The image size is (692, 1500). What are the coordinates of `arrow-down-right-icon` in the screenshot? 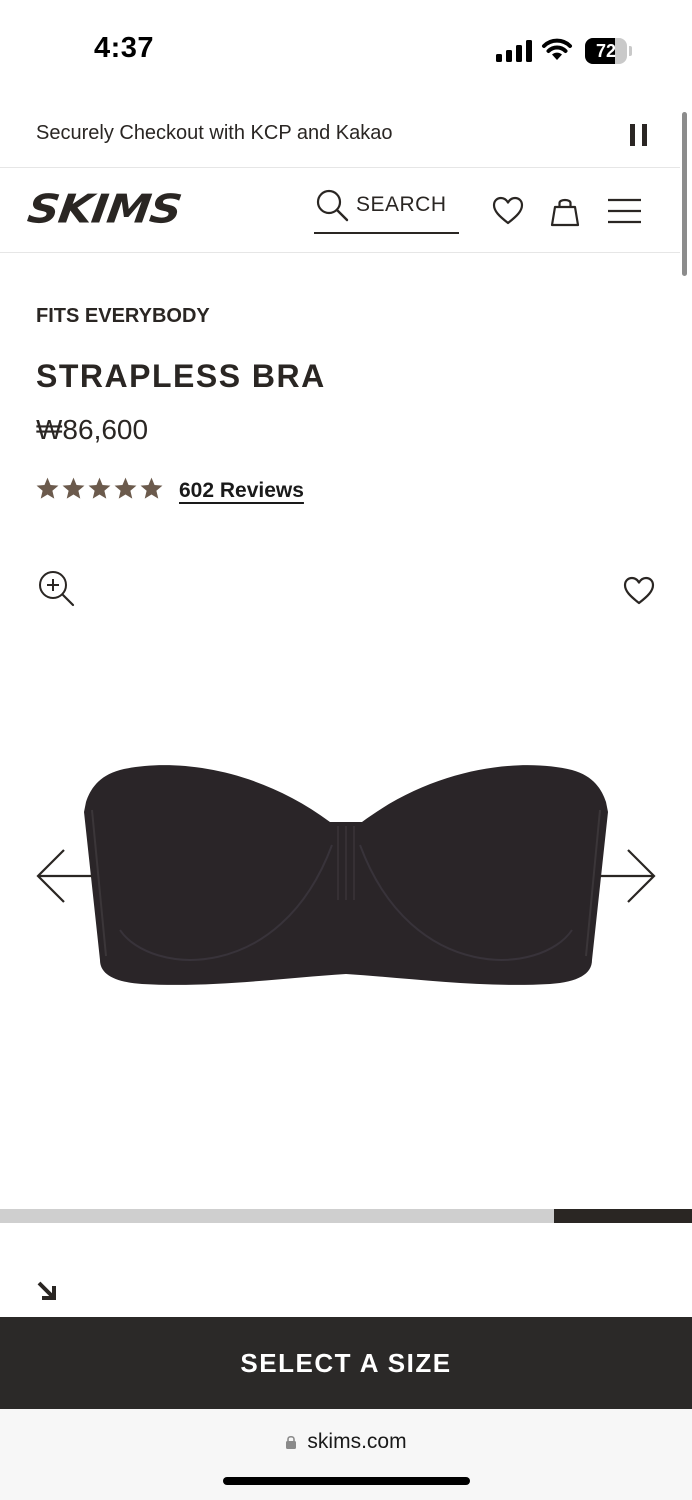 It's located at (47, 1291).